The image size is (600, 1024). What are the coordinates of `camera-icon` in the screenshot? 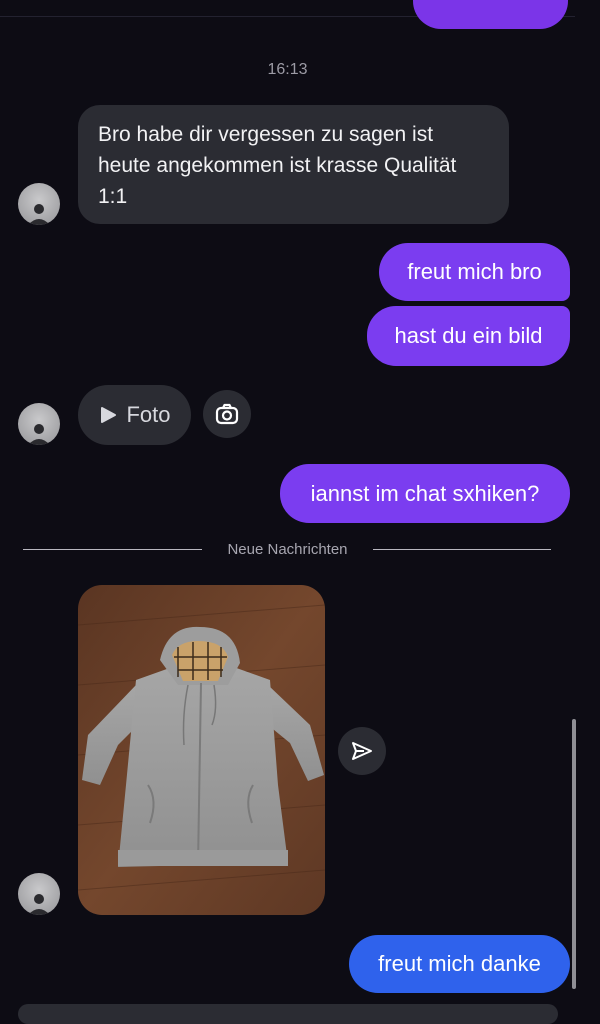 It's located at (227, 414).